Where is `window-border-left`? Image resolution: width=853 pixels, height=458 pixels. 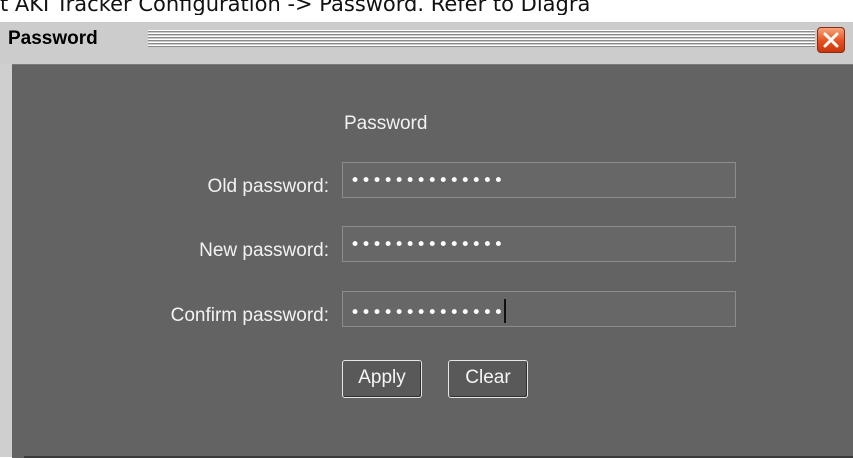
window-border-left is located at coordinates (6, 260).